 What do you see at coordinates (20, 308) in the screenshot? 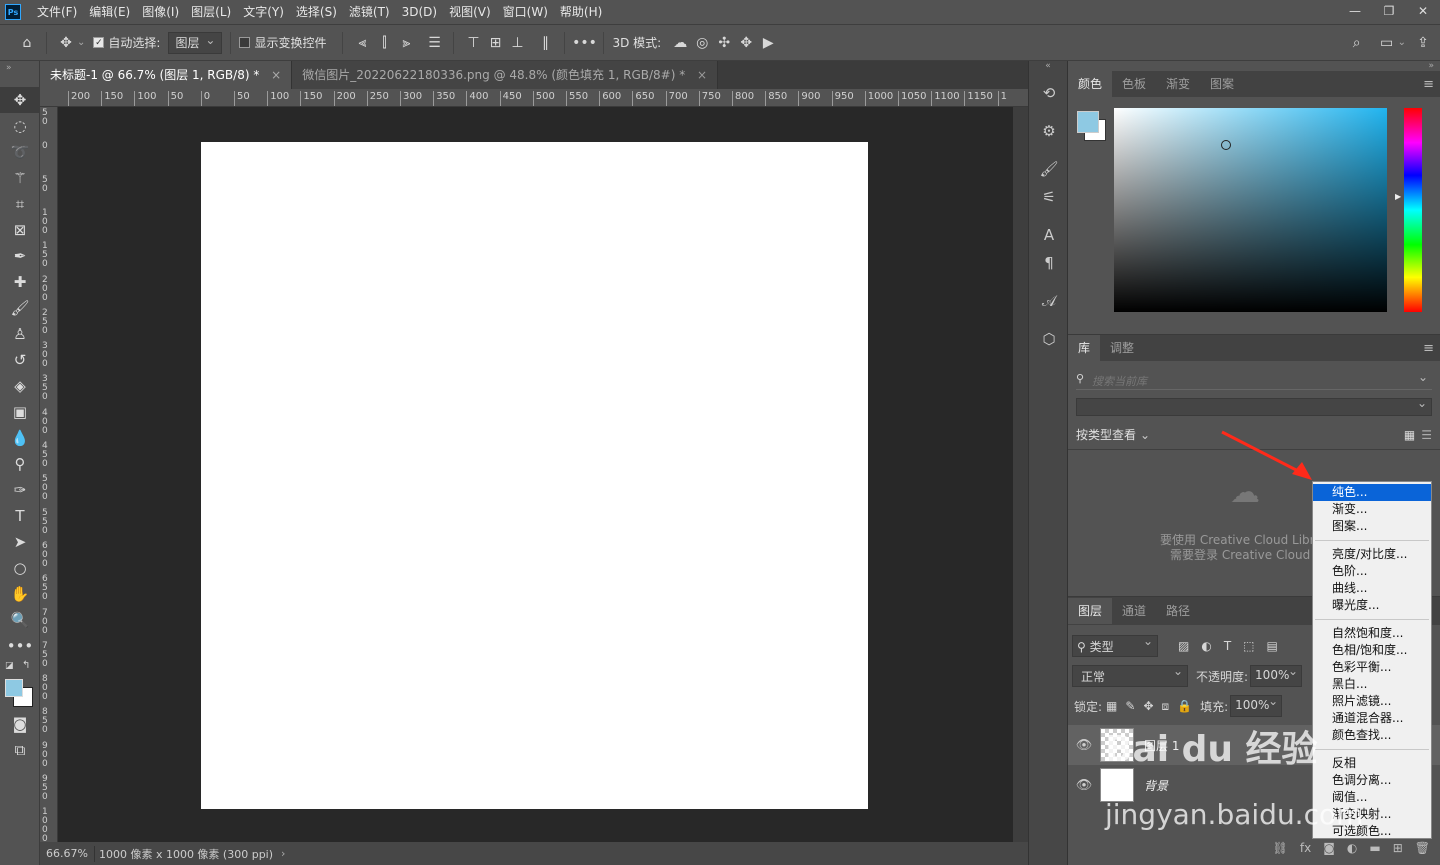
I see `brush-tool-icon: 🖌` at bounding box center [20, 308].